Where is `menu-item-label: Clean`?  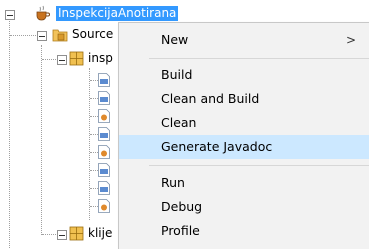 menu-item-label: Clean is located at coordinates (179, 122).